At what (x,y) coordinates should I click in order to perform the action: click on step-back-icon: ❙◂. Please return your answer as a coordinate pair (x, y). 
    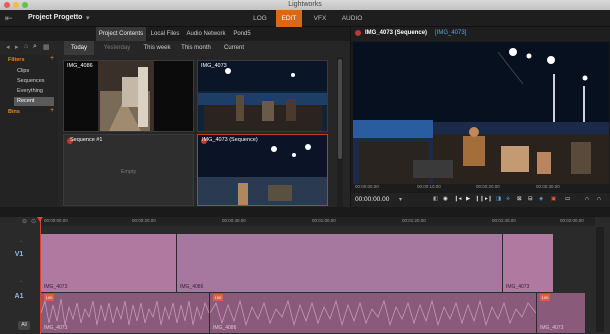
    Looking at the image, I should click on (457, 199).